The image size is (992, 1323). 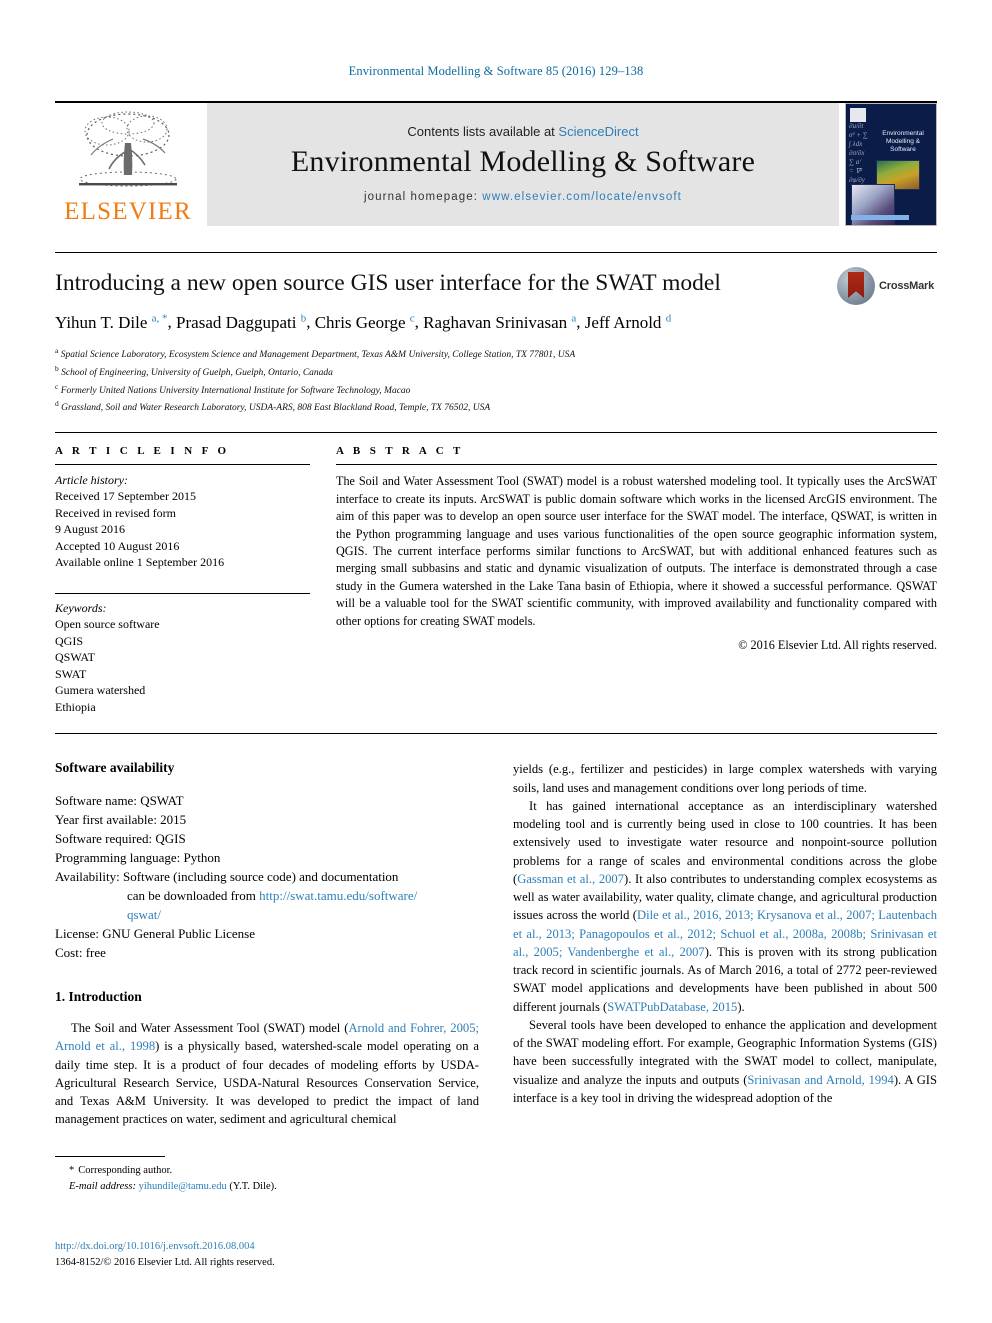 What do you see at coordinates (128, 149) in the screenshot?
I see `elsevier-tree-icon` at bounding box center [128, 149].